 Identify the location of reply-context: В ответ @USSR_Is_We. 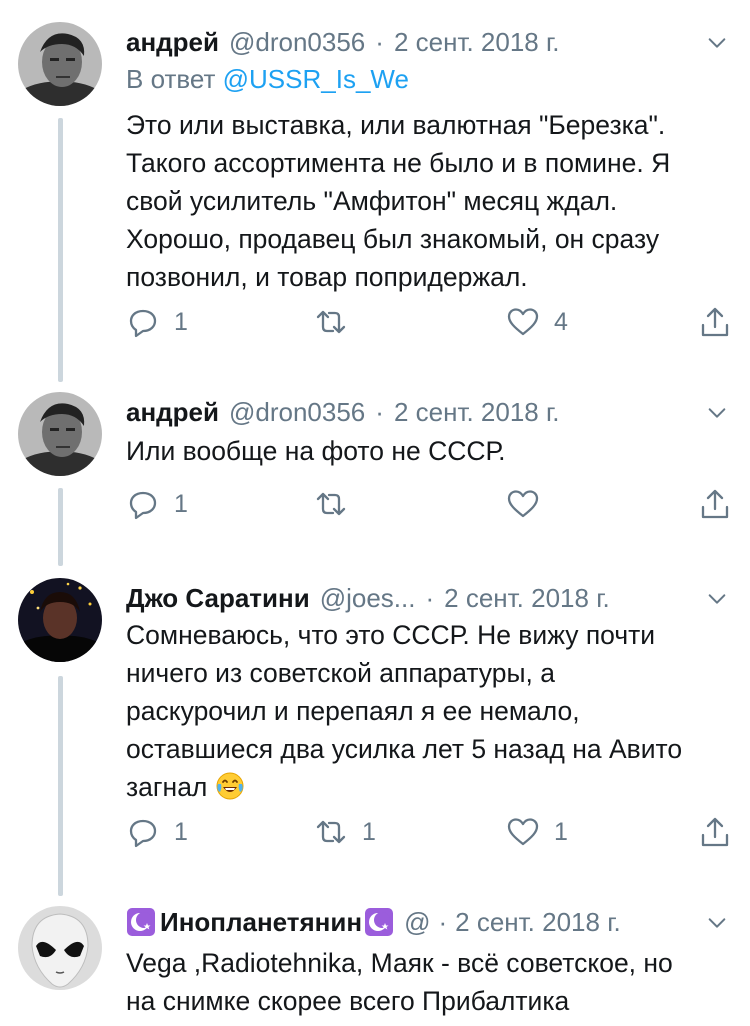
(267, 79).